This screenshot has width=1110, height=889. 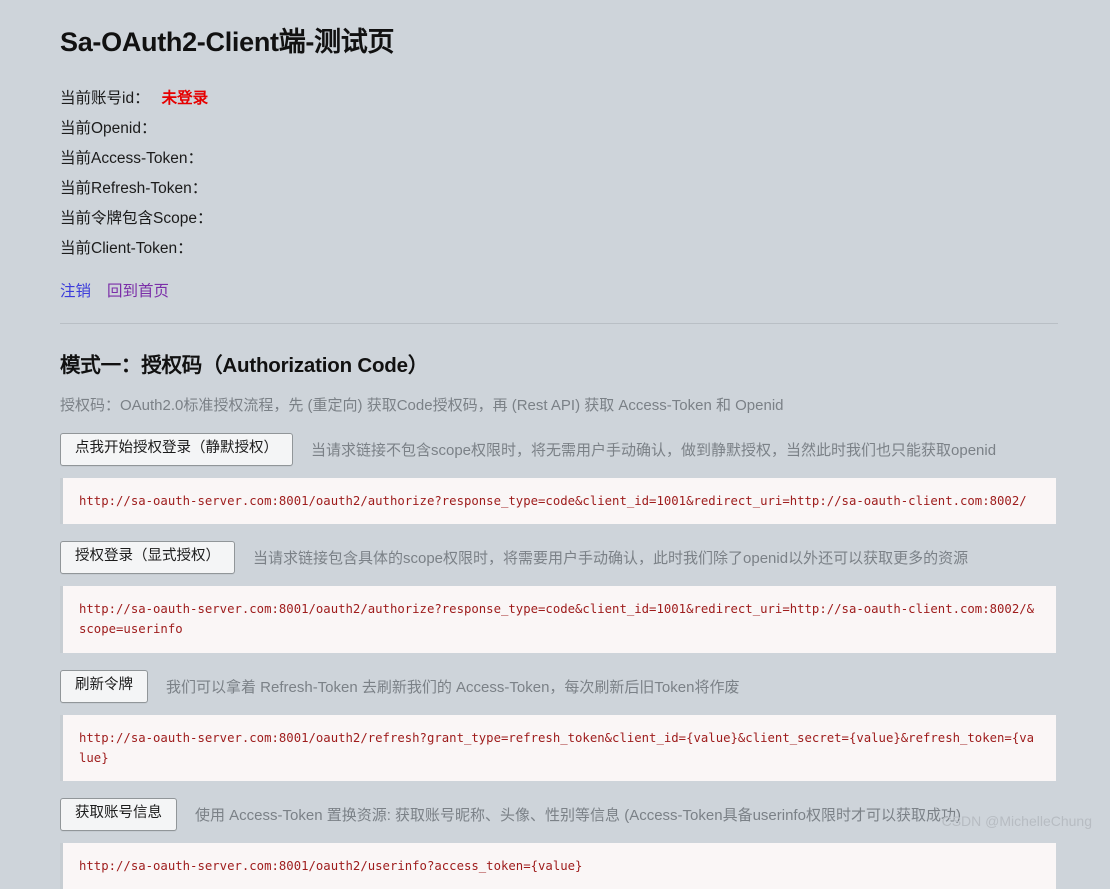 What do you see at coordinates (559, 129) in the screenshot?
I see `info-row-openid: 当前Openid：` at bounding box center [559, 129].